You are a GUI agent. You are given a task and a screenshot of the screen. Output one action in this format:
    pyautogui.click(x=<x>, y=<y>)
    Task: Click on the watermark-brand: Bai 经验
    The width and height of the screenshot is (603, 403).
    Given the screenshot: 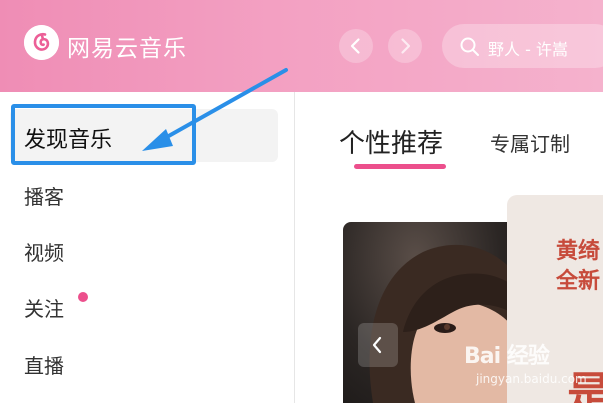 What is the action you would take?
    pyautogui.click(x=507, y=356)
    